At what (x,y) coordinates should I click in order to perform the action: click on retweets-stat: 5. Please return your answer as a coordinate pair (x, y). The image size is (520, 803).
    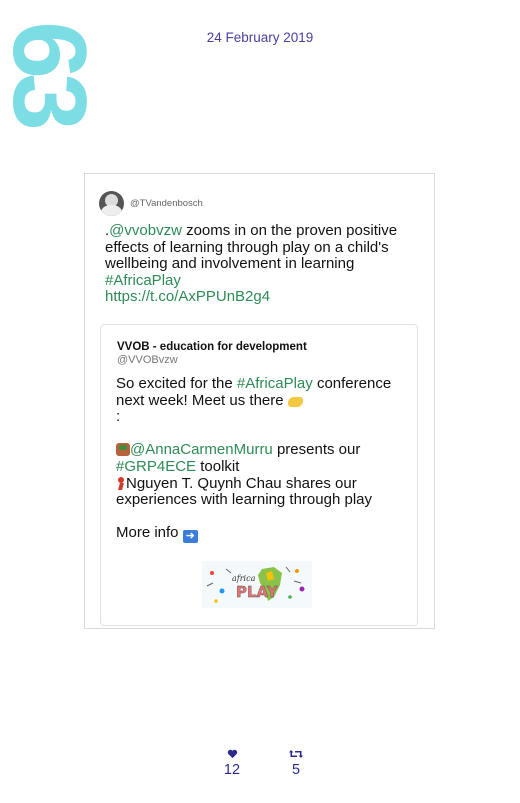
    Looking at the image, I should click on (296, 763).